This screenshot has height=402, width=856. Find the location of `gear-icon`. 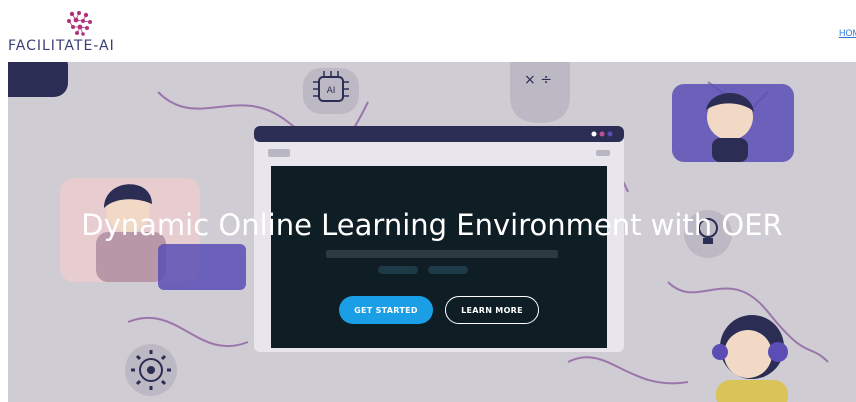

gear-icon is located at coordinates (151, 370).